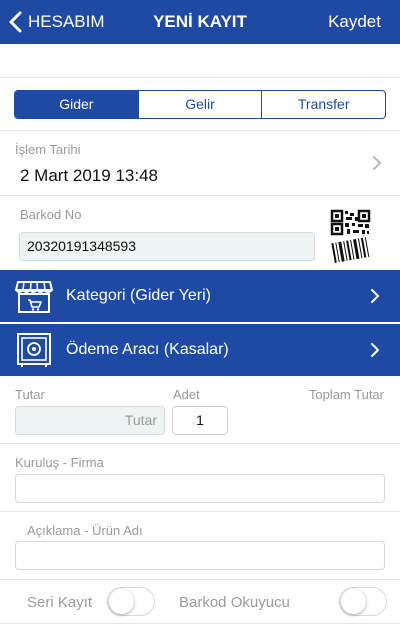  What do you see at coordinates (76, 104) in the screenshot?
I see `segment-gider: Gider` at bounding box center [76, 104].